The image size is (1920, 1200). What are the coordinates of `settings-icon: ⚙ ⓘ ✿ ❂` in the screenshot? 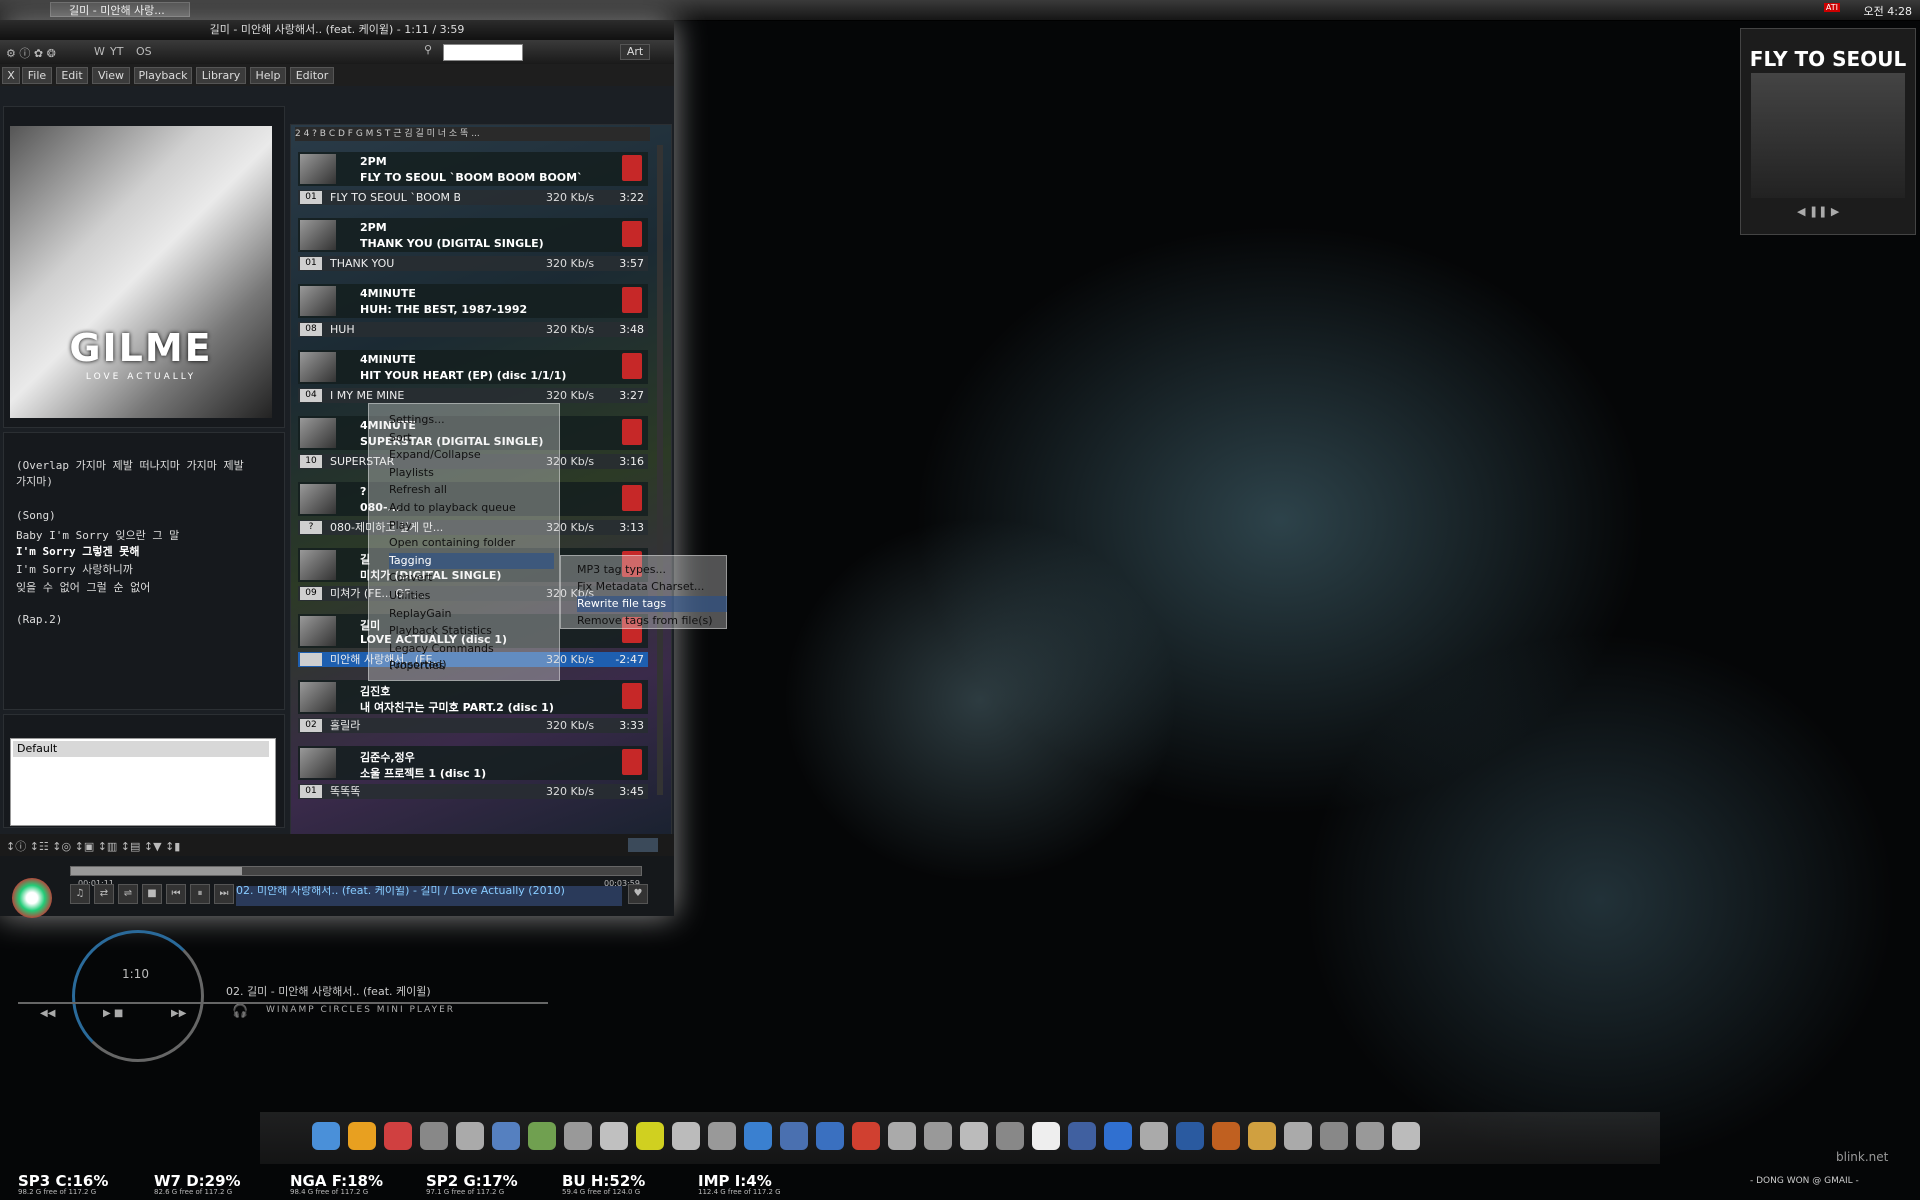 It's located at (31, 53).